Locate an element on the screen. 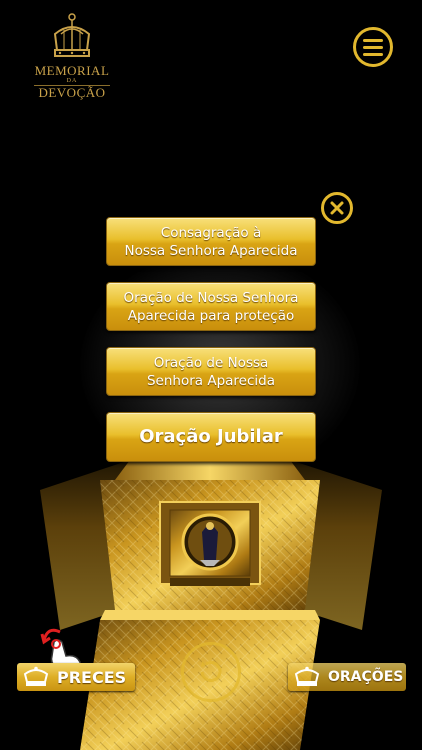  prayer-button-nossa-senhora: Oração de Nossa Senhora Aparecida is located at coordinates (211, 371).